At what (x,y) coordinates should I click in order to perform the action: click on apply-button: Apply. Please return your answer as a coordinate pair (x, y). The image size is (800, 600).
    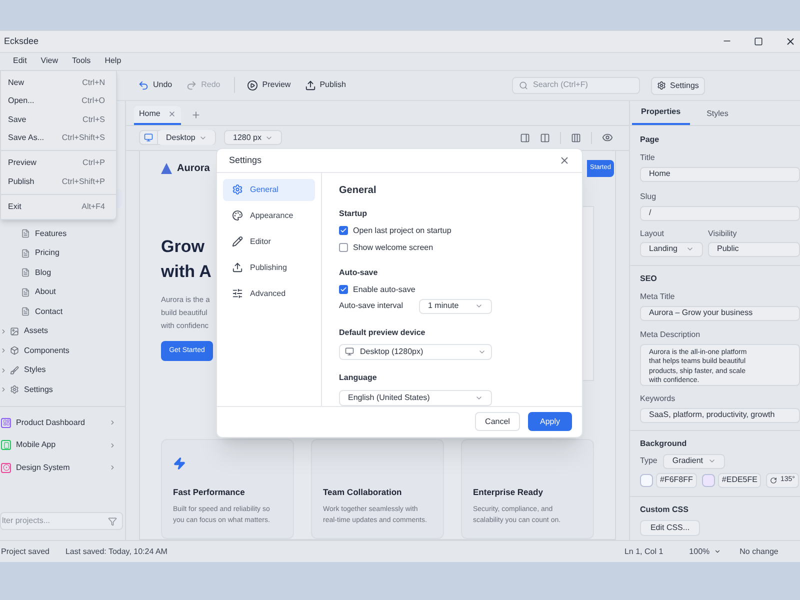
    Looking at the image, I should click on (550, 422).